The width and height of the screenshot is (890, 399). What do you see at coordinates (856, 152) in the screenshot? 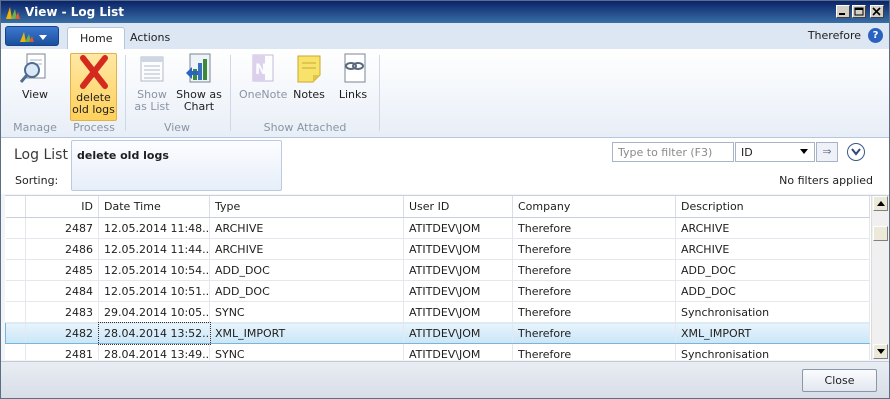
I see `expand-filter-icon` at bounding box center [856, 152].